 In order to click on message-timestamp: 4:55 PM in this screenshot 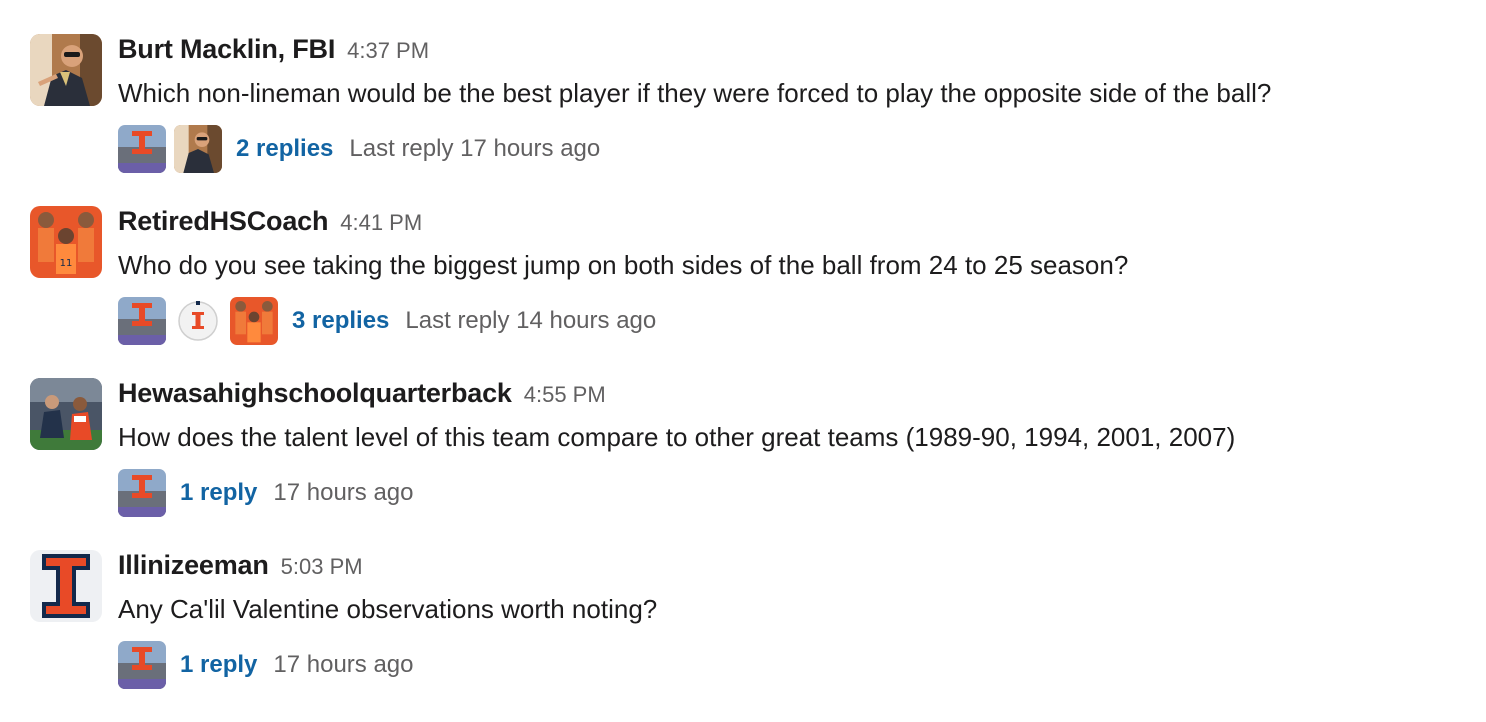, I will do `click(565, 394)`.